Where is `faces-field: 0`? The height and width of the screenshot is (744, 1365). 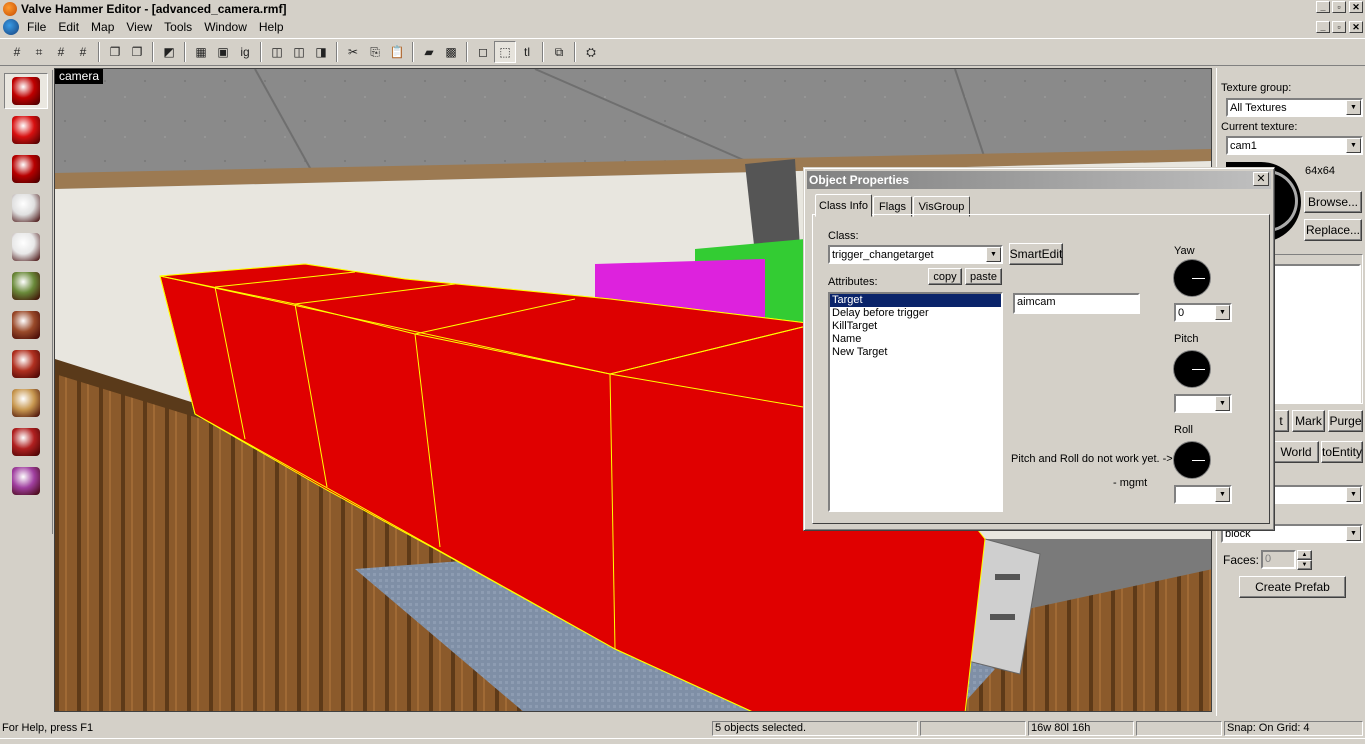
faces-field: 0 is located at coordinates (1278, 559).